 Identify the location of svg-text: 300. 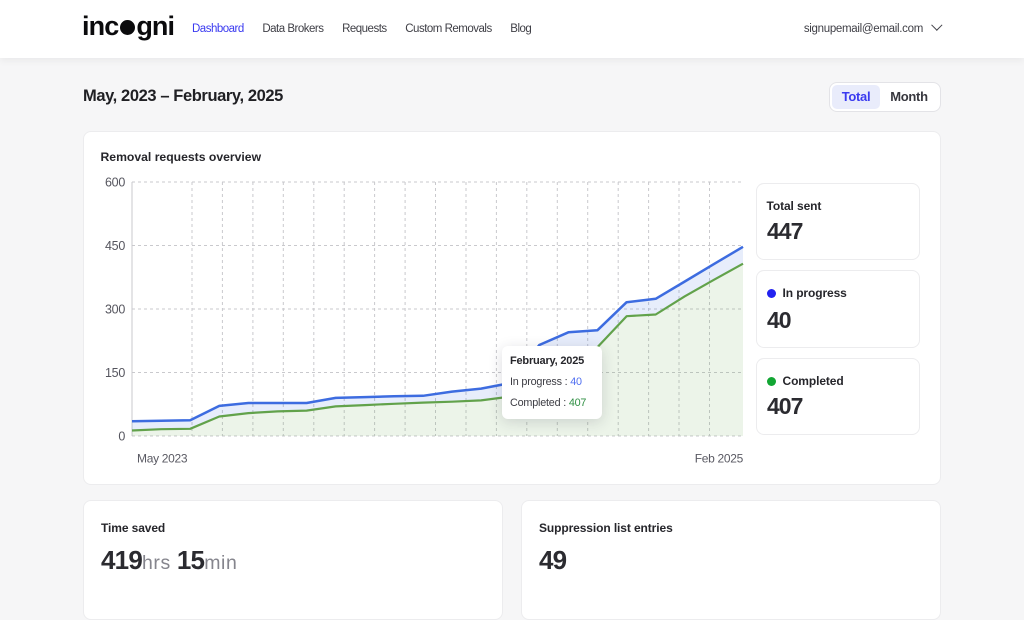
(115, 310).